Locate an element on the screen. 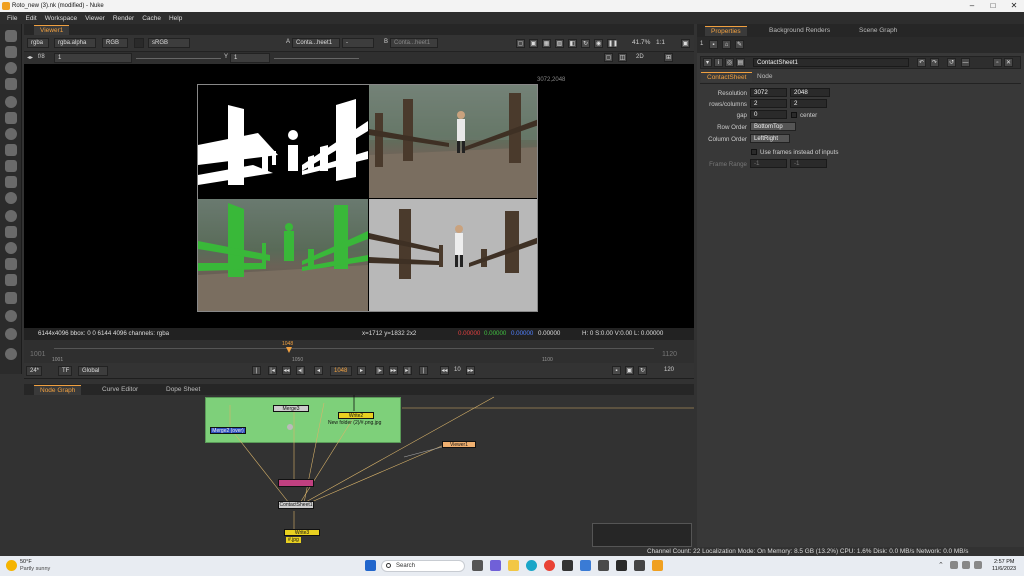 The height and width of the screenshot is (576, 1024). refresh-icon: ↻ is located at coordinates (585, 43).